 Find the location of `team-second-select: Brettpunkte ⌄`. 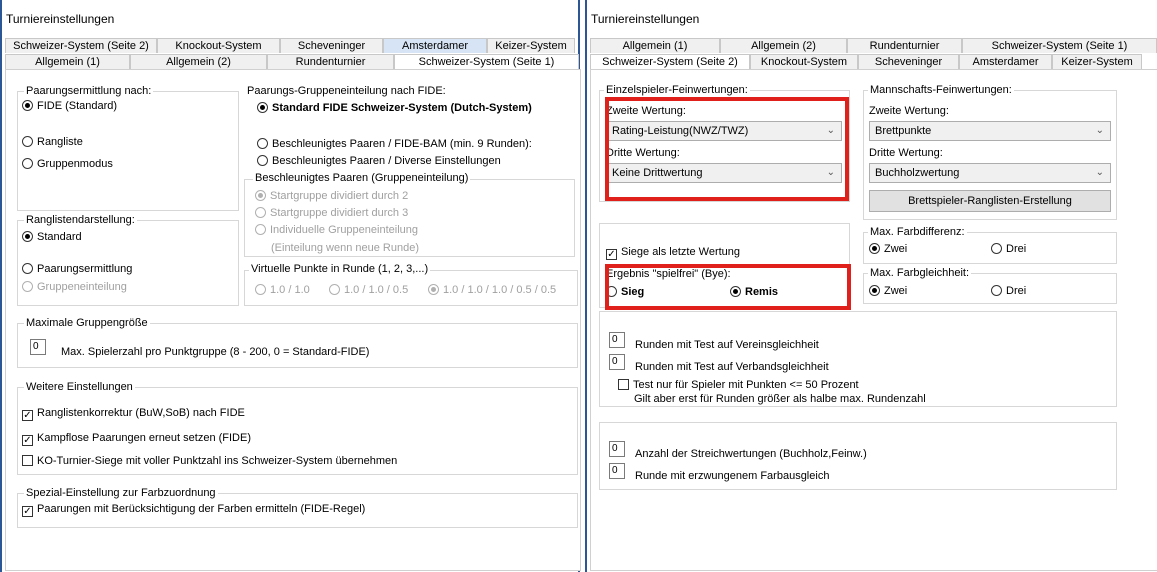

team-second-select: Brettpunkte ⌄ is located at coordinates (990, 131).